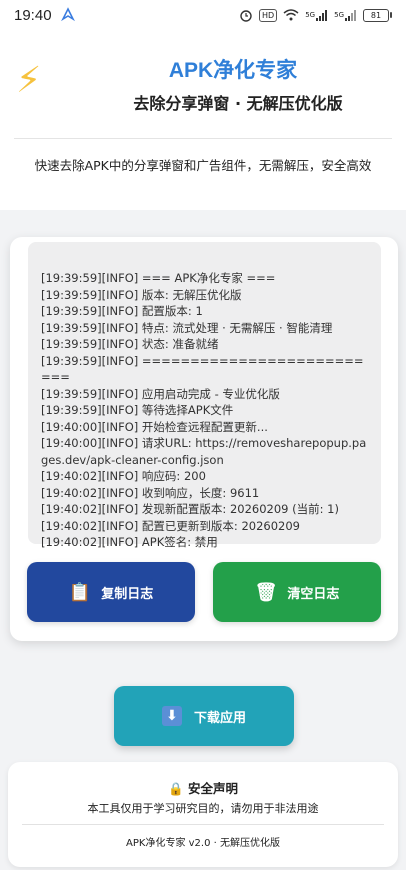  I want to click on status-time: 19:40, so click(33, 15).